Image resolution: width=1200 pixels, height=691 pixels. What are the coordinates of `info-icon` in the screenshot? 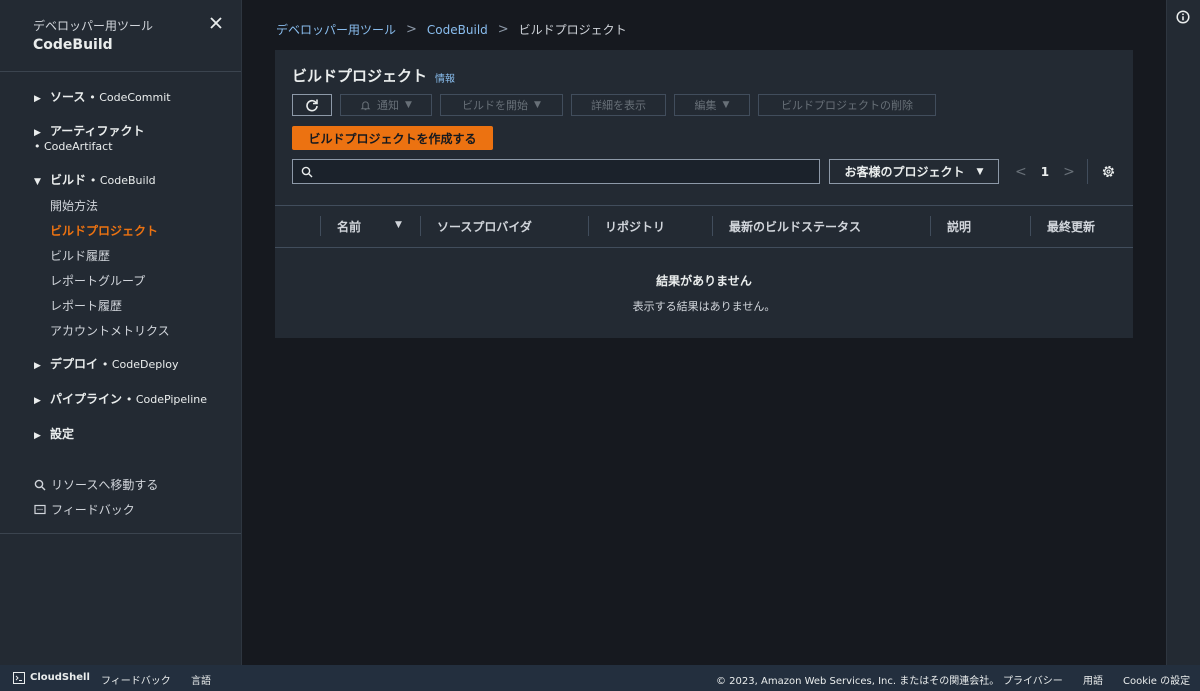 It's located at (1183, 17).